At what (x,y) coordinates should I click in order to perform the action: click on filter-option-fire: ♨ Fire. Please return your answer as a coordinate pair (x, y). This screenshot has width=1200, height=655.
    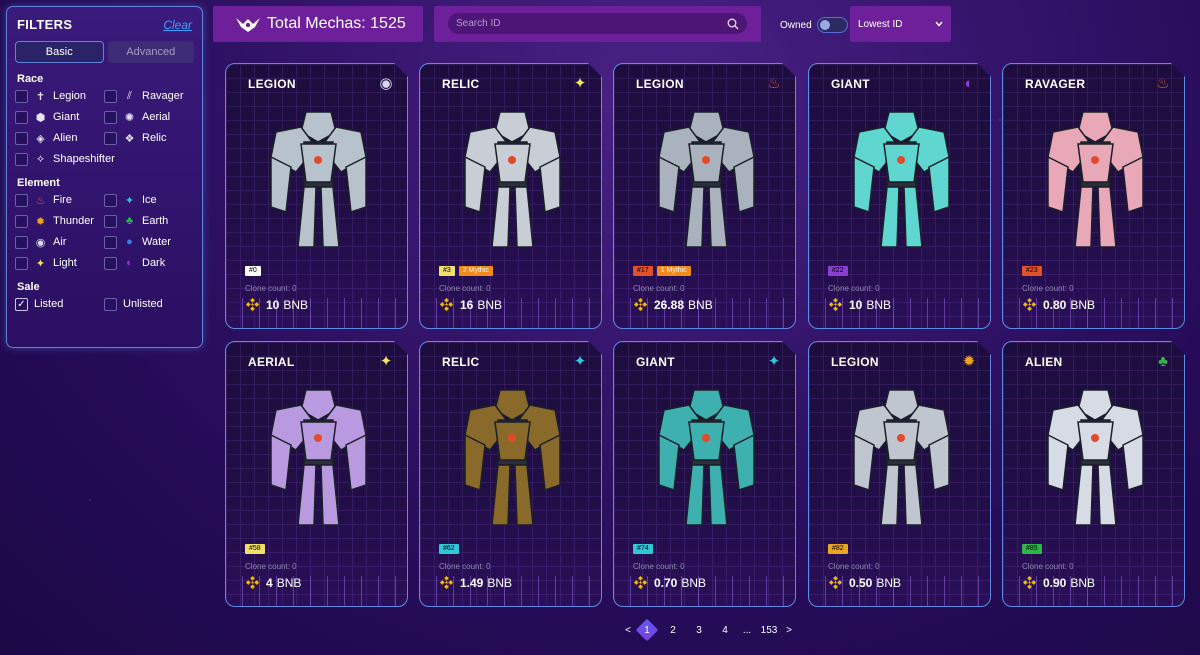
    Looking at the image, I should click on (59, 200).